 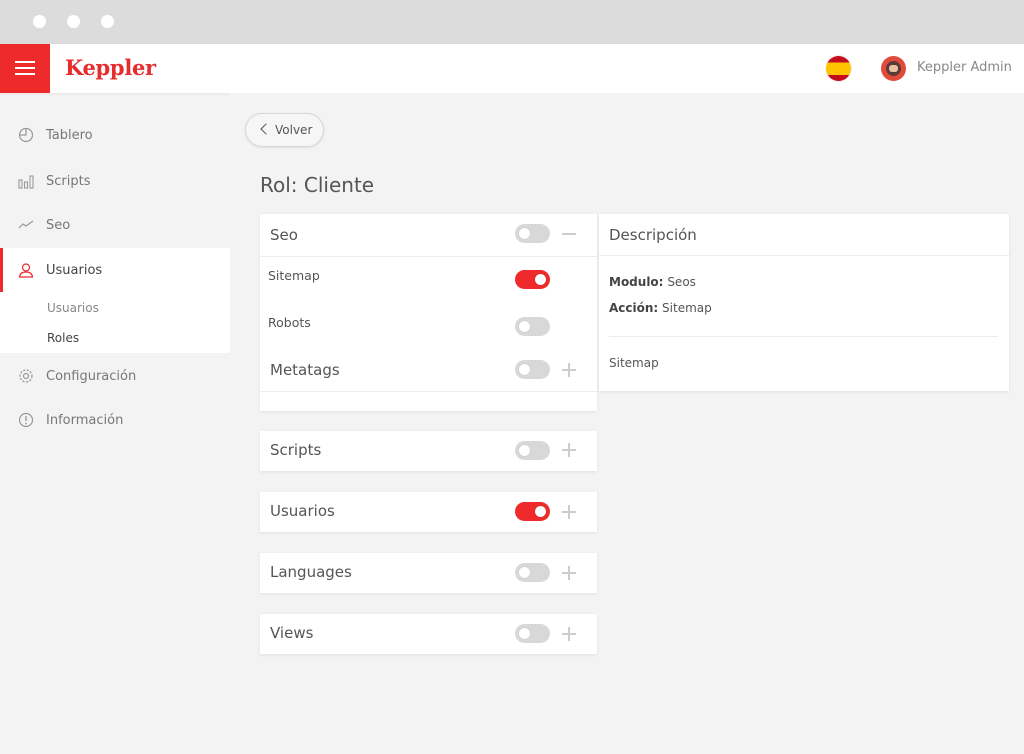 I want to click on module-card-seo: Seo, so click(x=428, y=312).